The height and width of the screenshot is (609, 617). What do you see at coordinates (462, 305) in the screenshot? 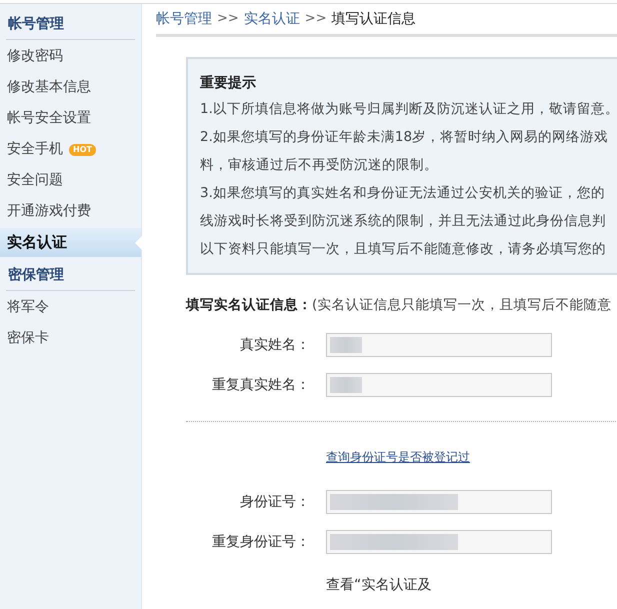
I see `form-note: (实名认证信息只能填写一次，且填写后不能随意` at bounding box center [462, 305].